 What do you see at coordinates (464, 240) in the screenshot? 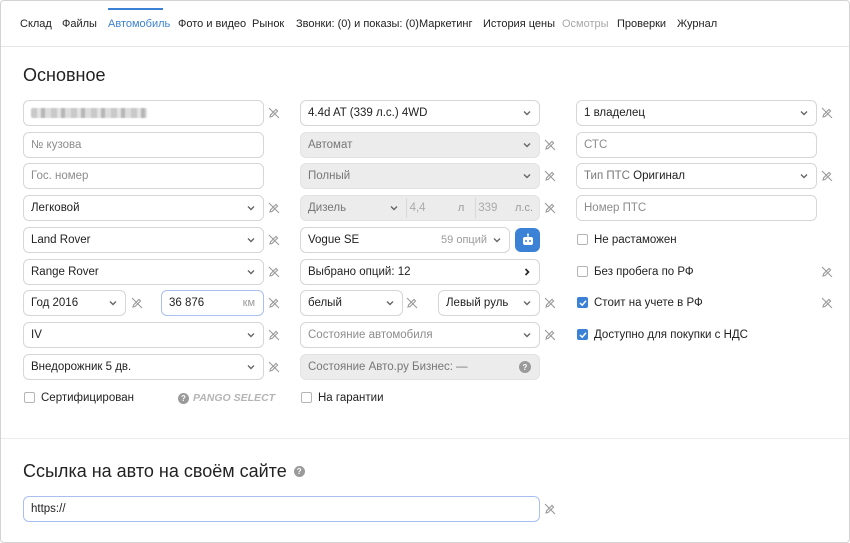
I see `trim-options-count: 59 опций` at bounding box center [464, 240].